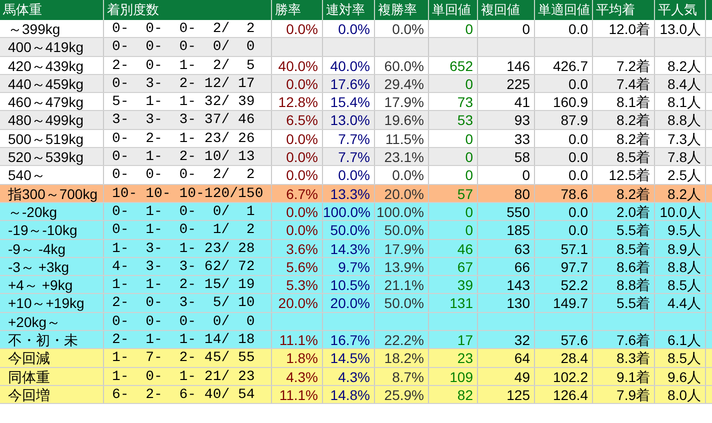 Image resolution: width=712 pixels, height=423 pixels. Describe the element at coordinates (624, 395) in the screenshot. I see `table-cell: 7.9着` at that location.